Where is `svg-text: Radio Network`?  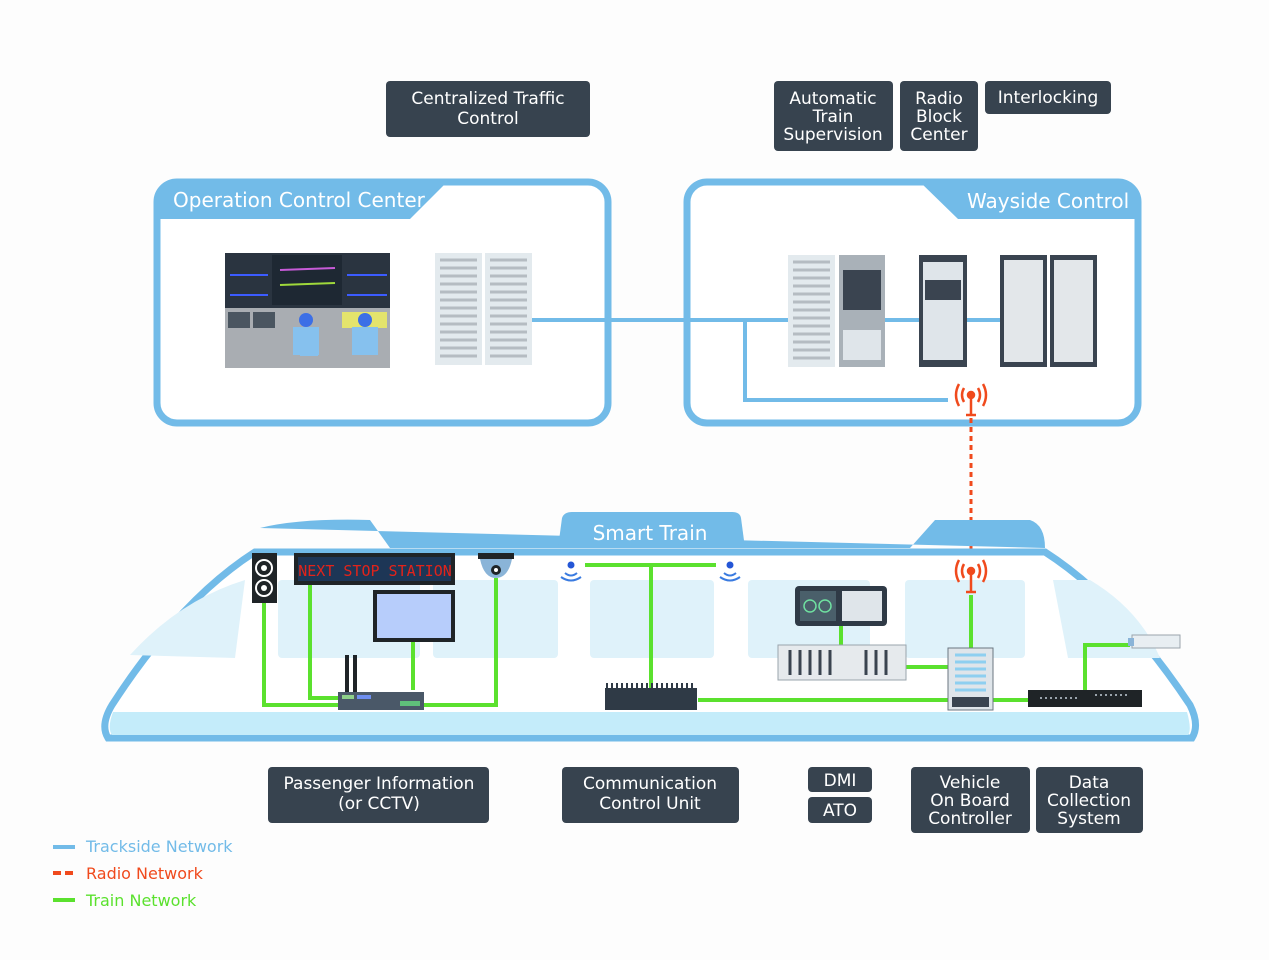 svg-text: Radio Network is located at coordinates (145, 873).